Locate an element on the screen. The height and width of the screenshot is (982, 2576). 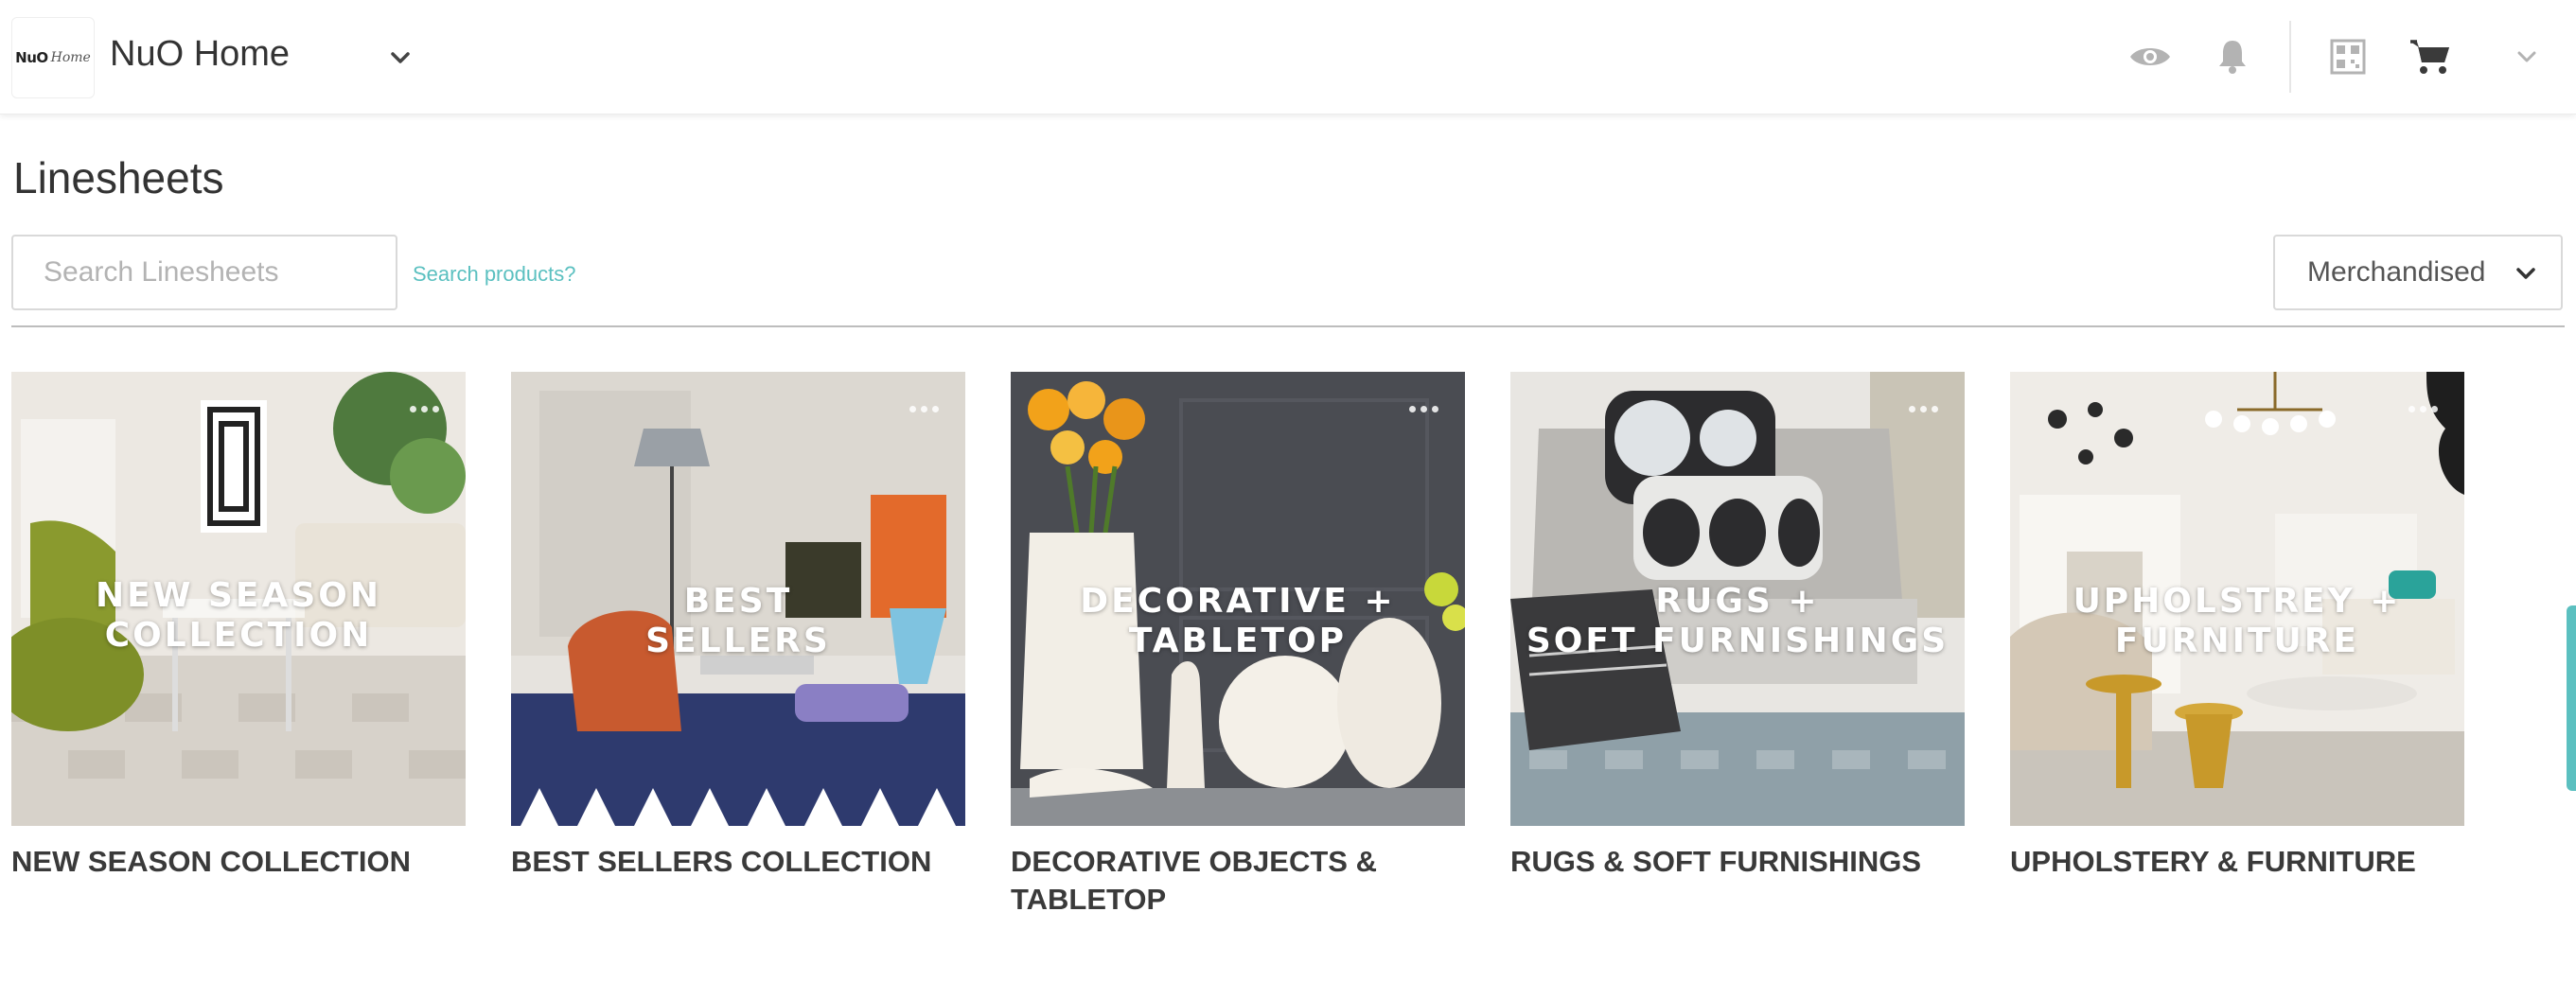
linesheet-thumbnail: BEST SELLERS is located at coordinates (738, 599).